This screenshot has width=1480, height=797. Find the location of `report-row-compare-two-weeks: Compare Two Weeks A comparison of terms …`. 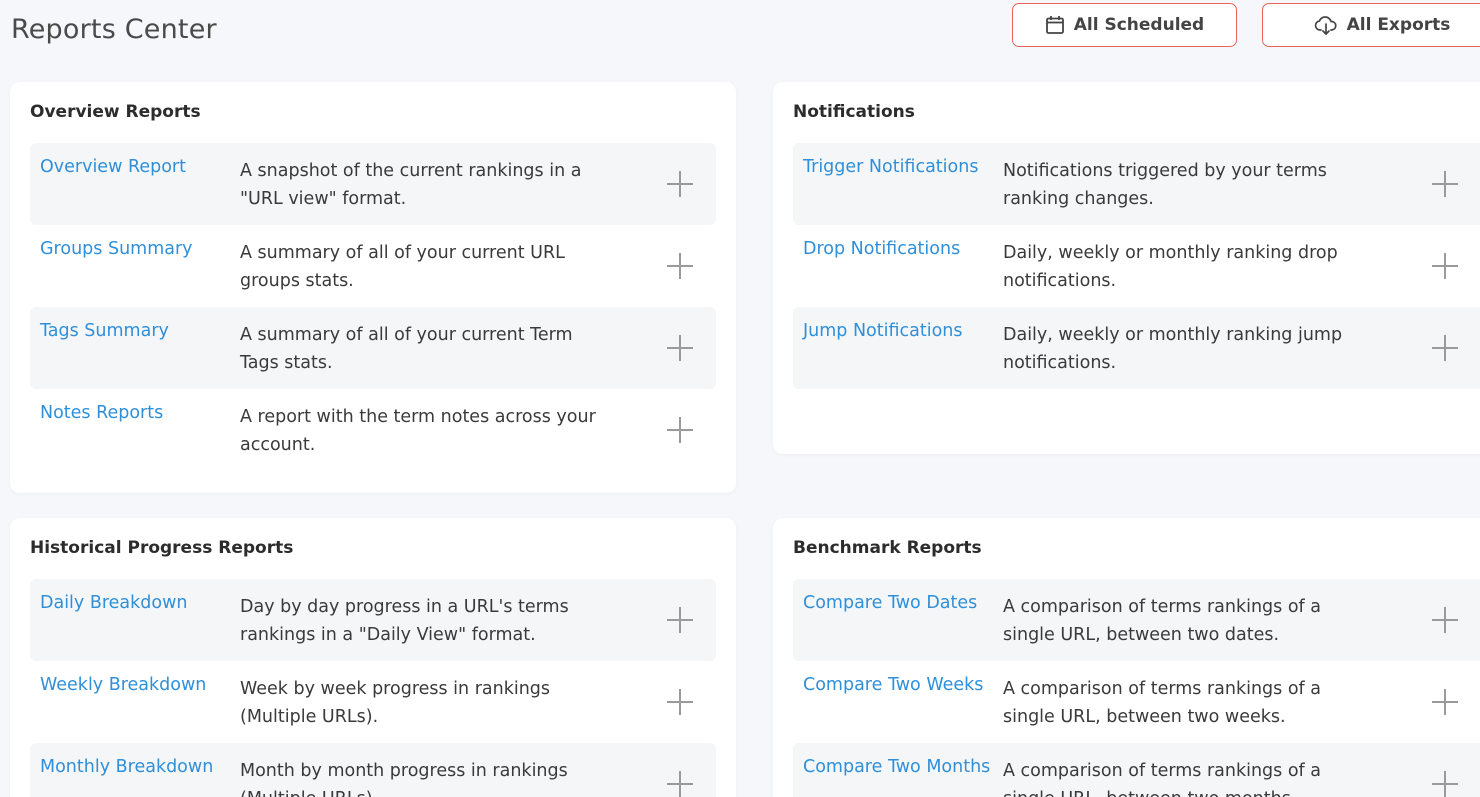

report-row-compare-two-weeks: Compare Two Weeks A comparison of terms … is located at coordinates (1136, 702).